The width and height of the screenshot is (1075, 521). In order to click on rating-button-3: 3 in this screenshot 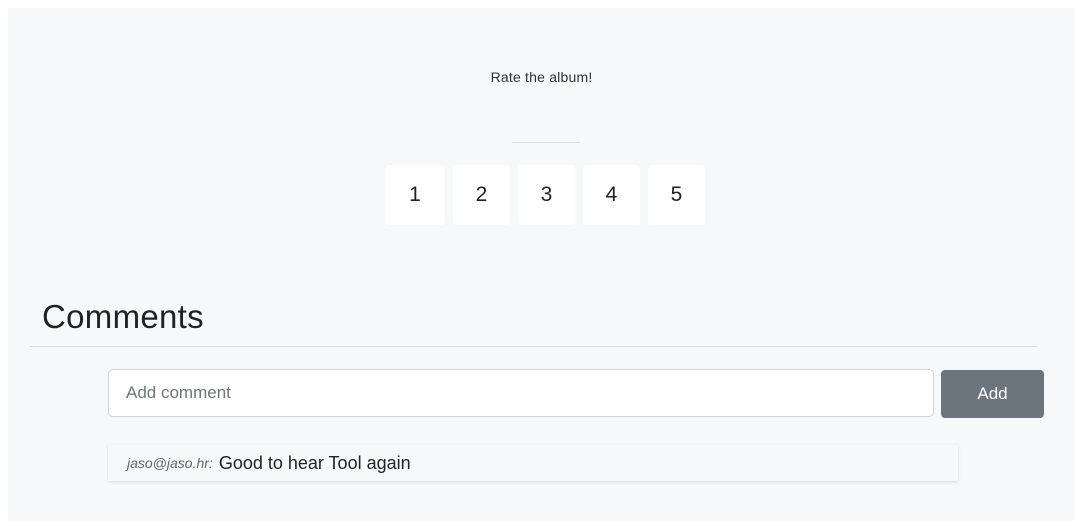, I will do `click(546, 195)`.